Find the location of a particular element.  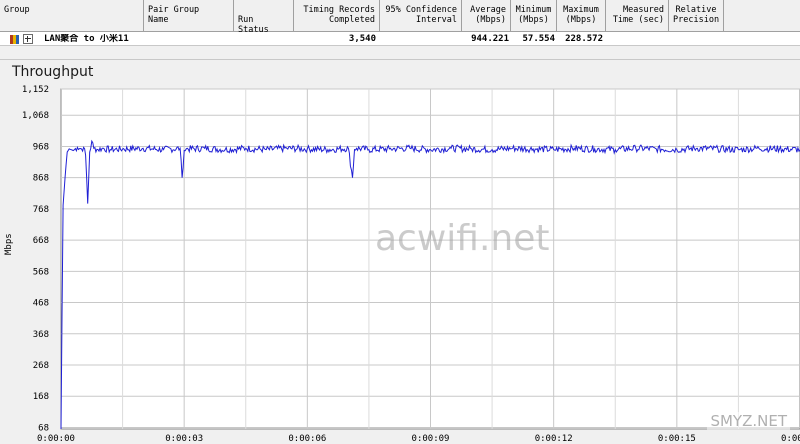

x-tick-label: 0:00:15 is located at coordinates (677, 439).